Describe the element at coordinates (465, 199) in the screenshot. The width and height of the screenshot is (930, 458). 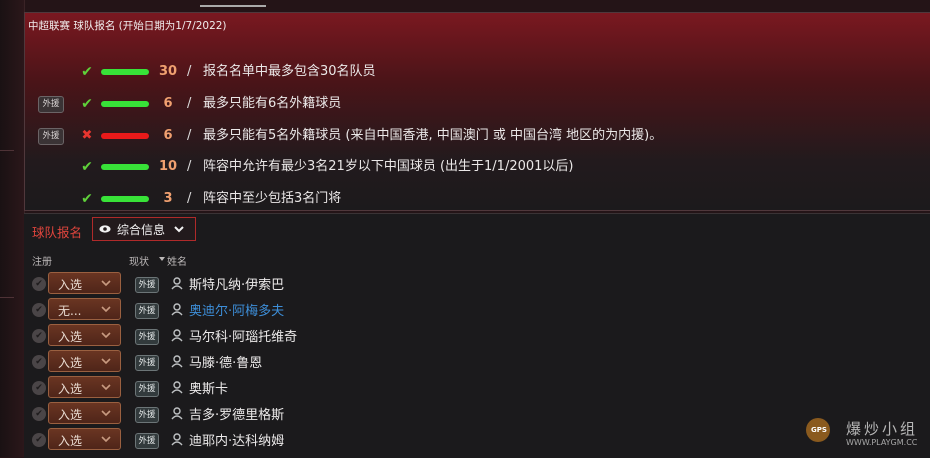
I see `rule-row: ✔ 3 / 阵容中至少包括3名门将` at that location.